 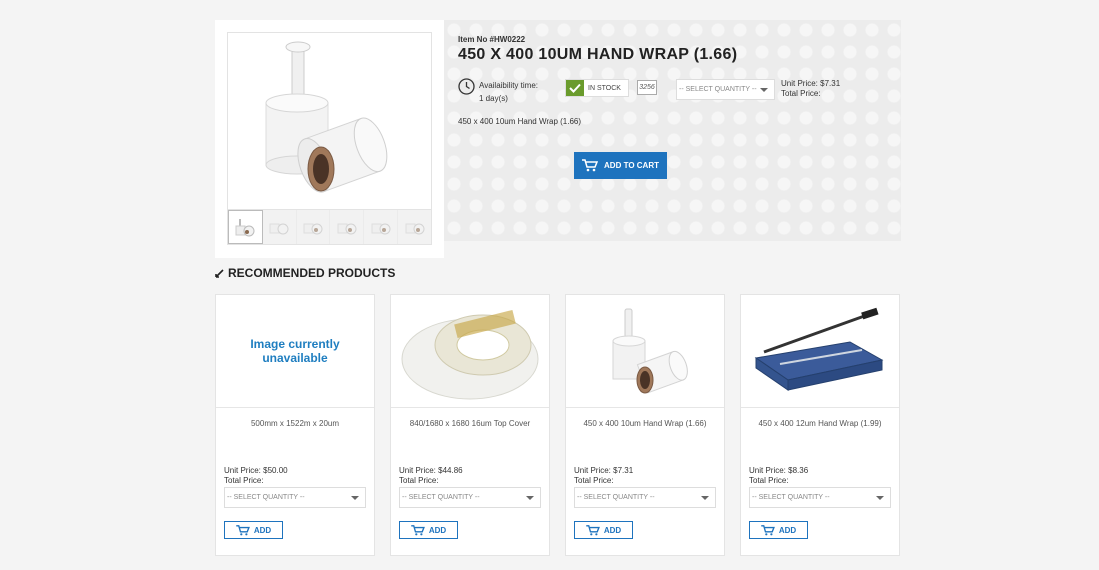 I want to click on clock-icon, so click(x=466, y=86).